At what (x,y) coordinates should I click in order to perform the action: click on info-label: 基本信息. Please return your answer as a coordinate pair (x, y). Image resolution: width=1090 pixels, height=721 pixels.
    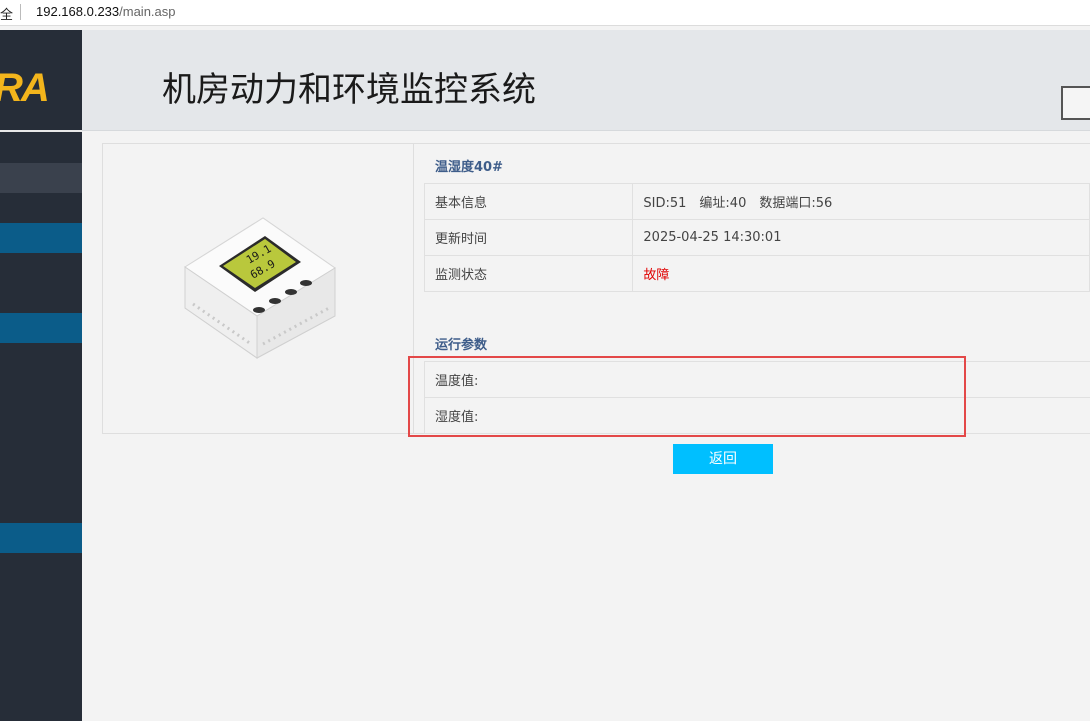
    Looking at the image, I should click on (528, 201).